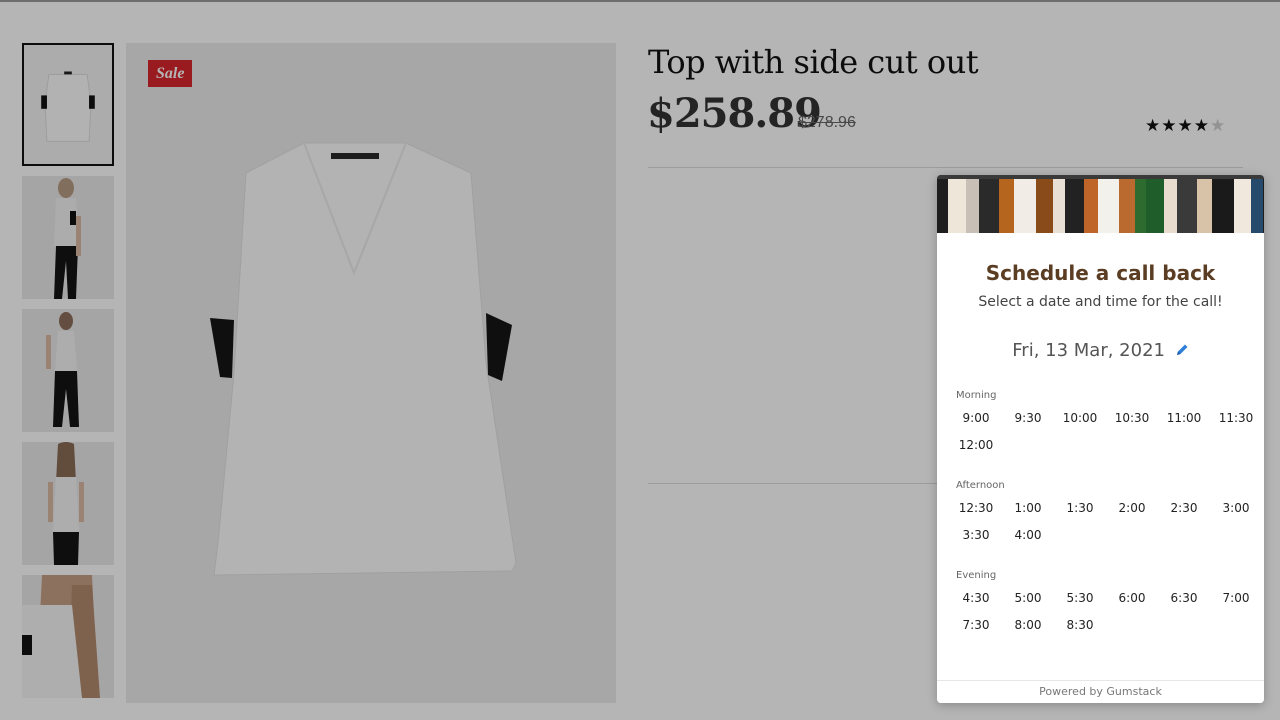 This screenshot has width=1280, height=720. Describe the element at coordinates (1100, 691) in the screenshot. I see `powered-by-footer: Powered by Gumstack` at that location.